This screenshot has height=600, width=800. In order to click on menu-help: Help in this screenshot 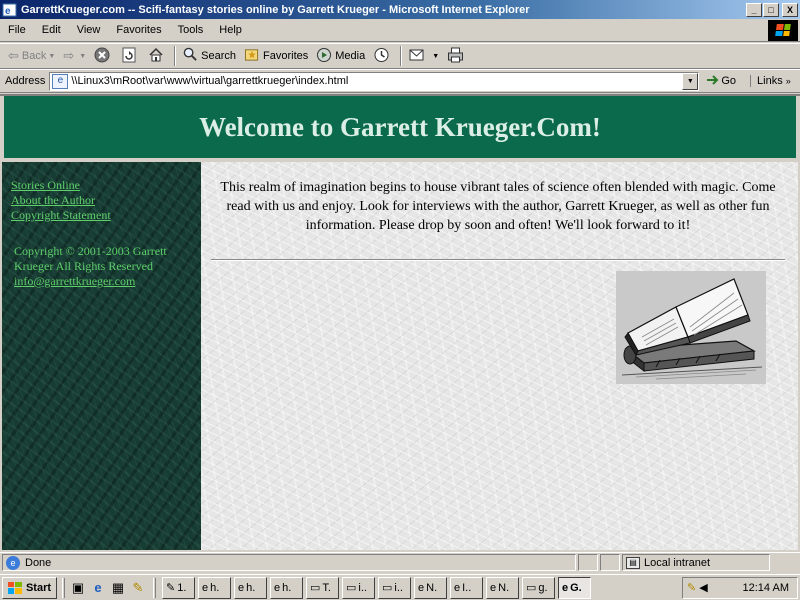, I will do `click(230, 30)`.